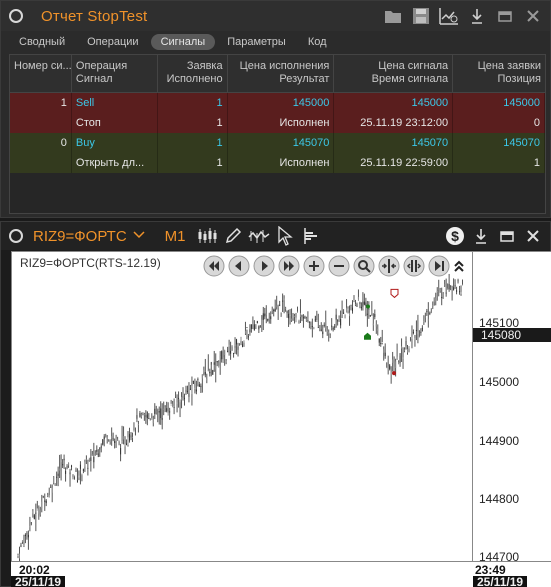  What do you see at coordinates (449, 16) in the screenshot?
I see `chart-settings-icon` at bounding box center [449, 16].